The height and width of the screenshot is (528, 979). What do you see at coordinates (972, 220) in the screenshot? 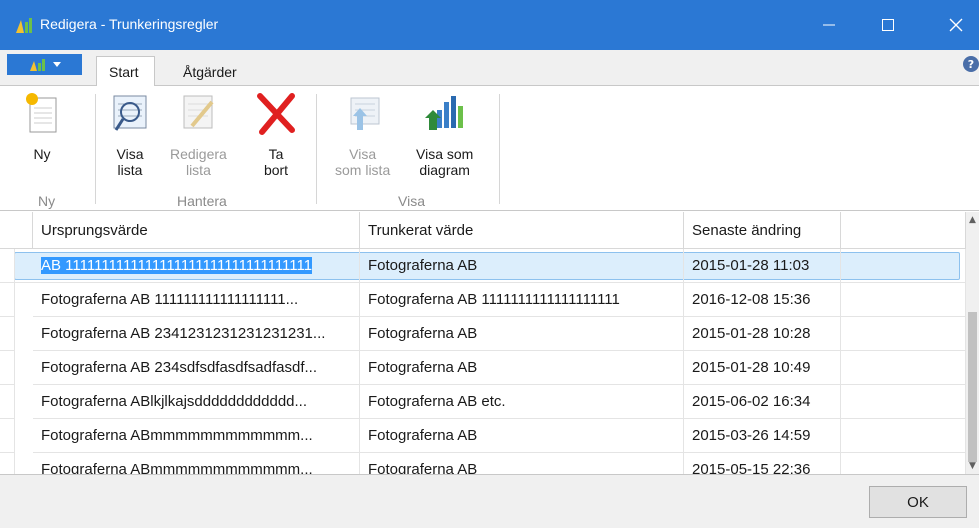
I see `scroll-up-icon: ▲` at bounding box center [972, 220].